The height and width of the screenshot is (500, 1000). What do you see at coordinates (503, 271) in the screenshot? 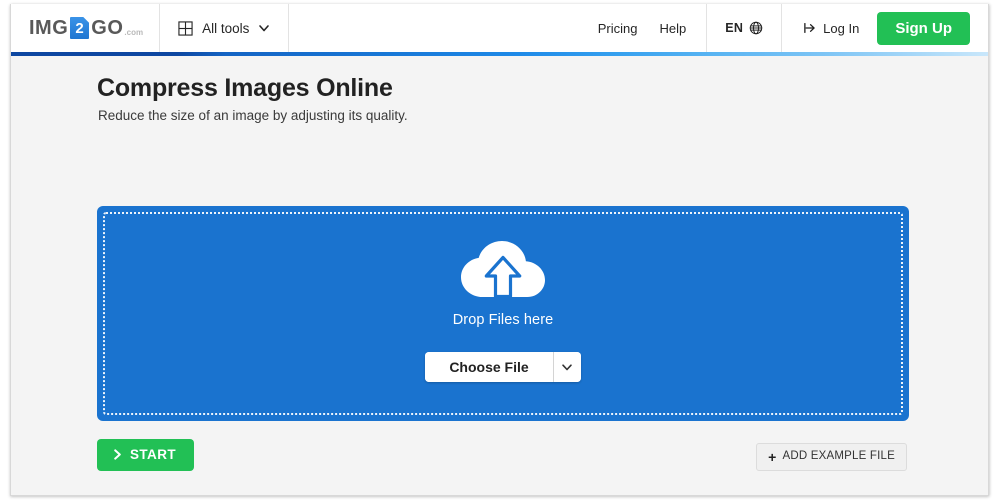
I see `cloud-upload-icon` at bounding box center [503, 271].